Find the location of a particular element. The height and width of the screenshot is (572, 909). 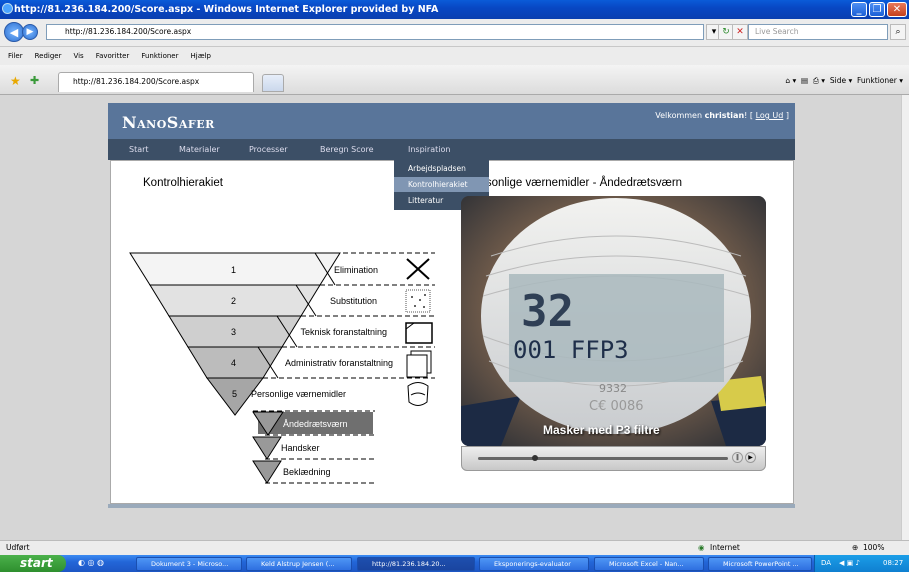

right-heading: rsonlige værnemidler - Åndedrætsværn is located at coordinates (582, 183).